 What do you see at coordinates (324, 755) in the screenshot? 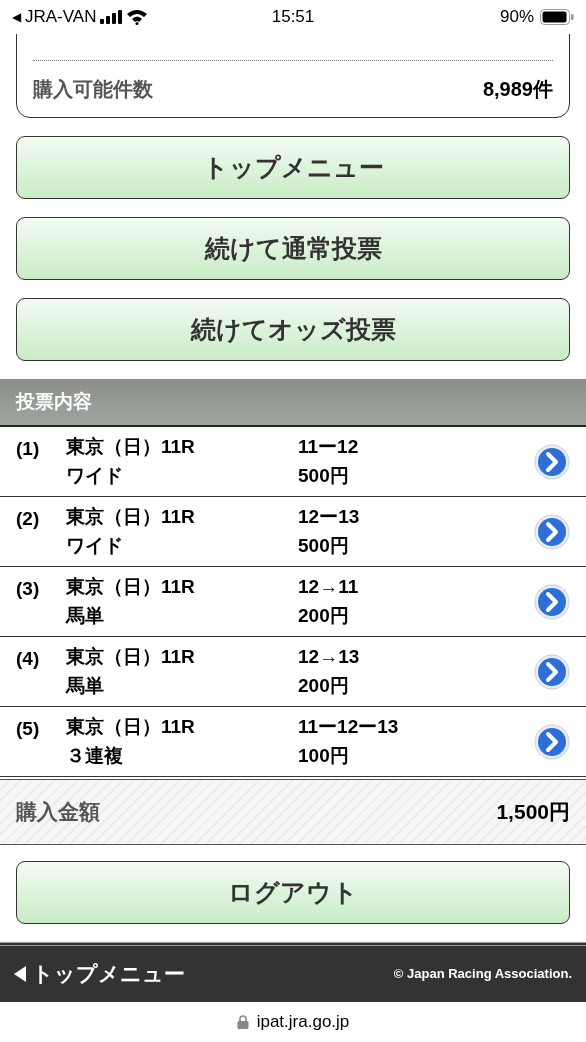
I see `bet-amount: 100円` at bounding box center [324, 755].